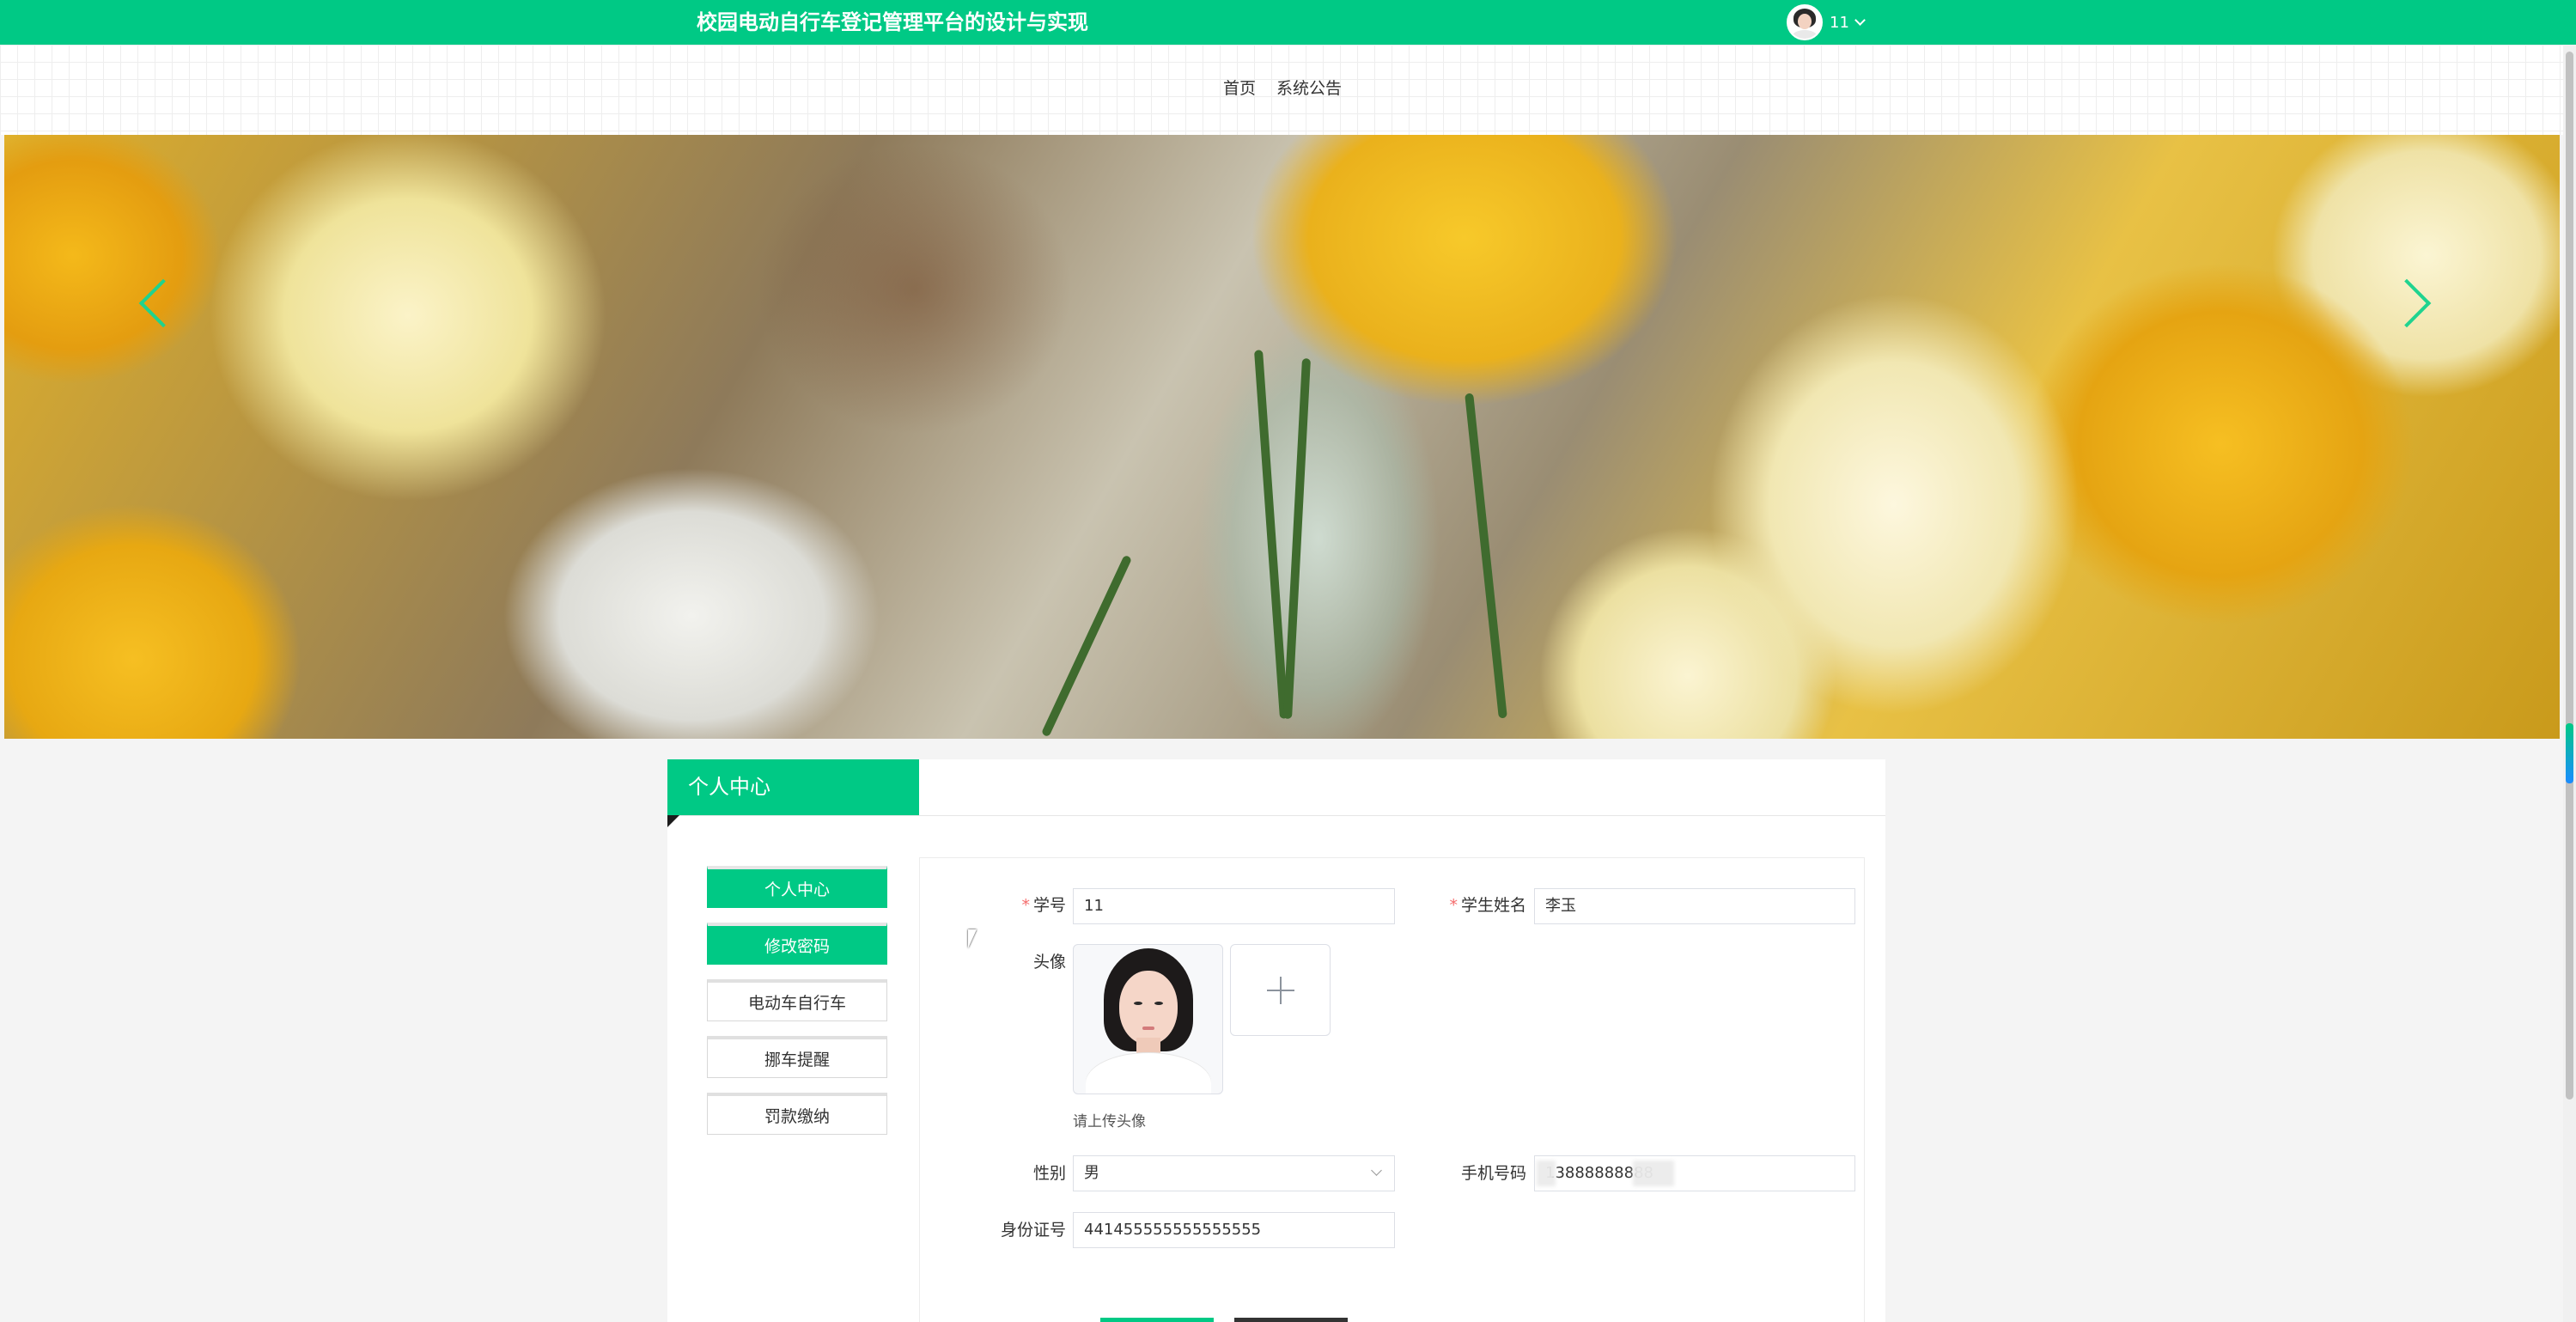 This screenshot has height=1322, width=2576. I want to click on tab-fold-decoration, so click(673, 821).